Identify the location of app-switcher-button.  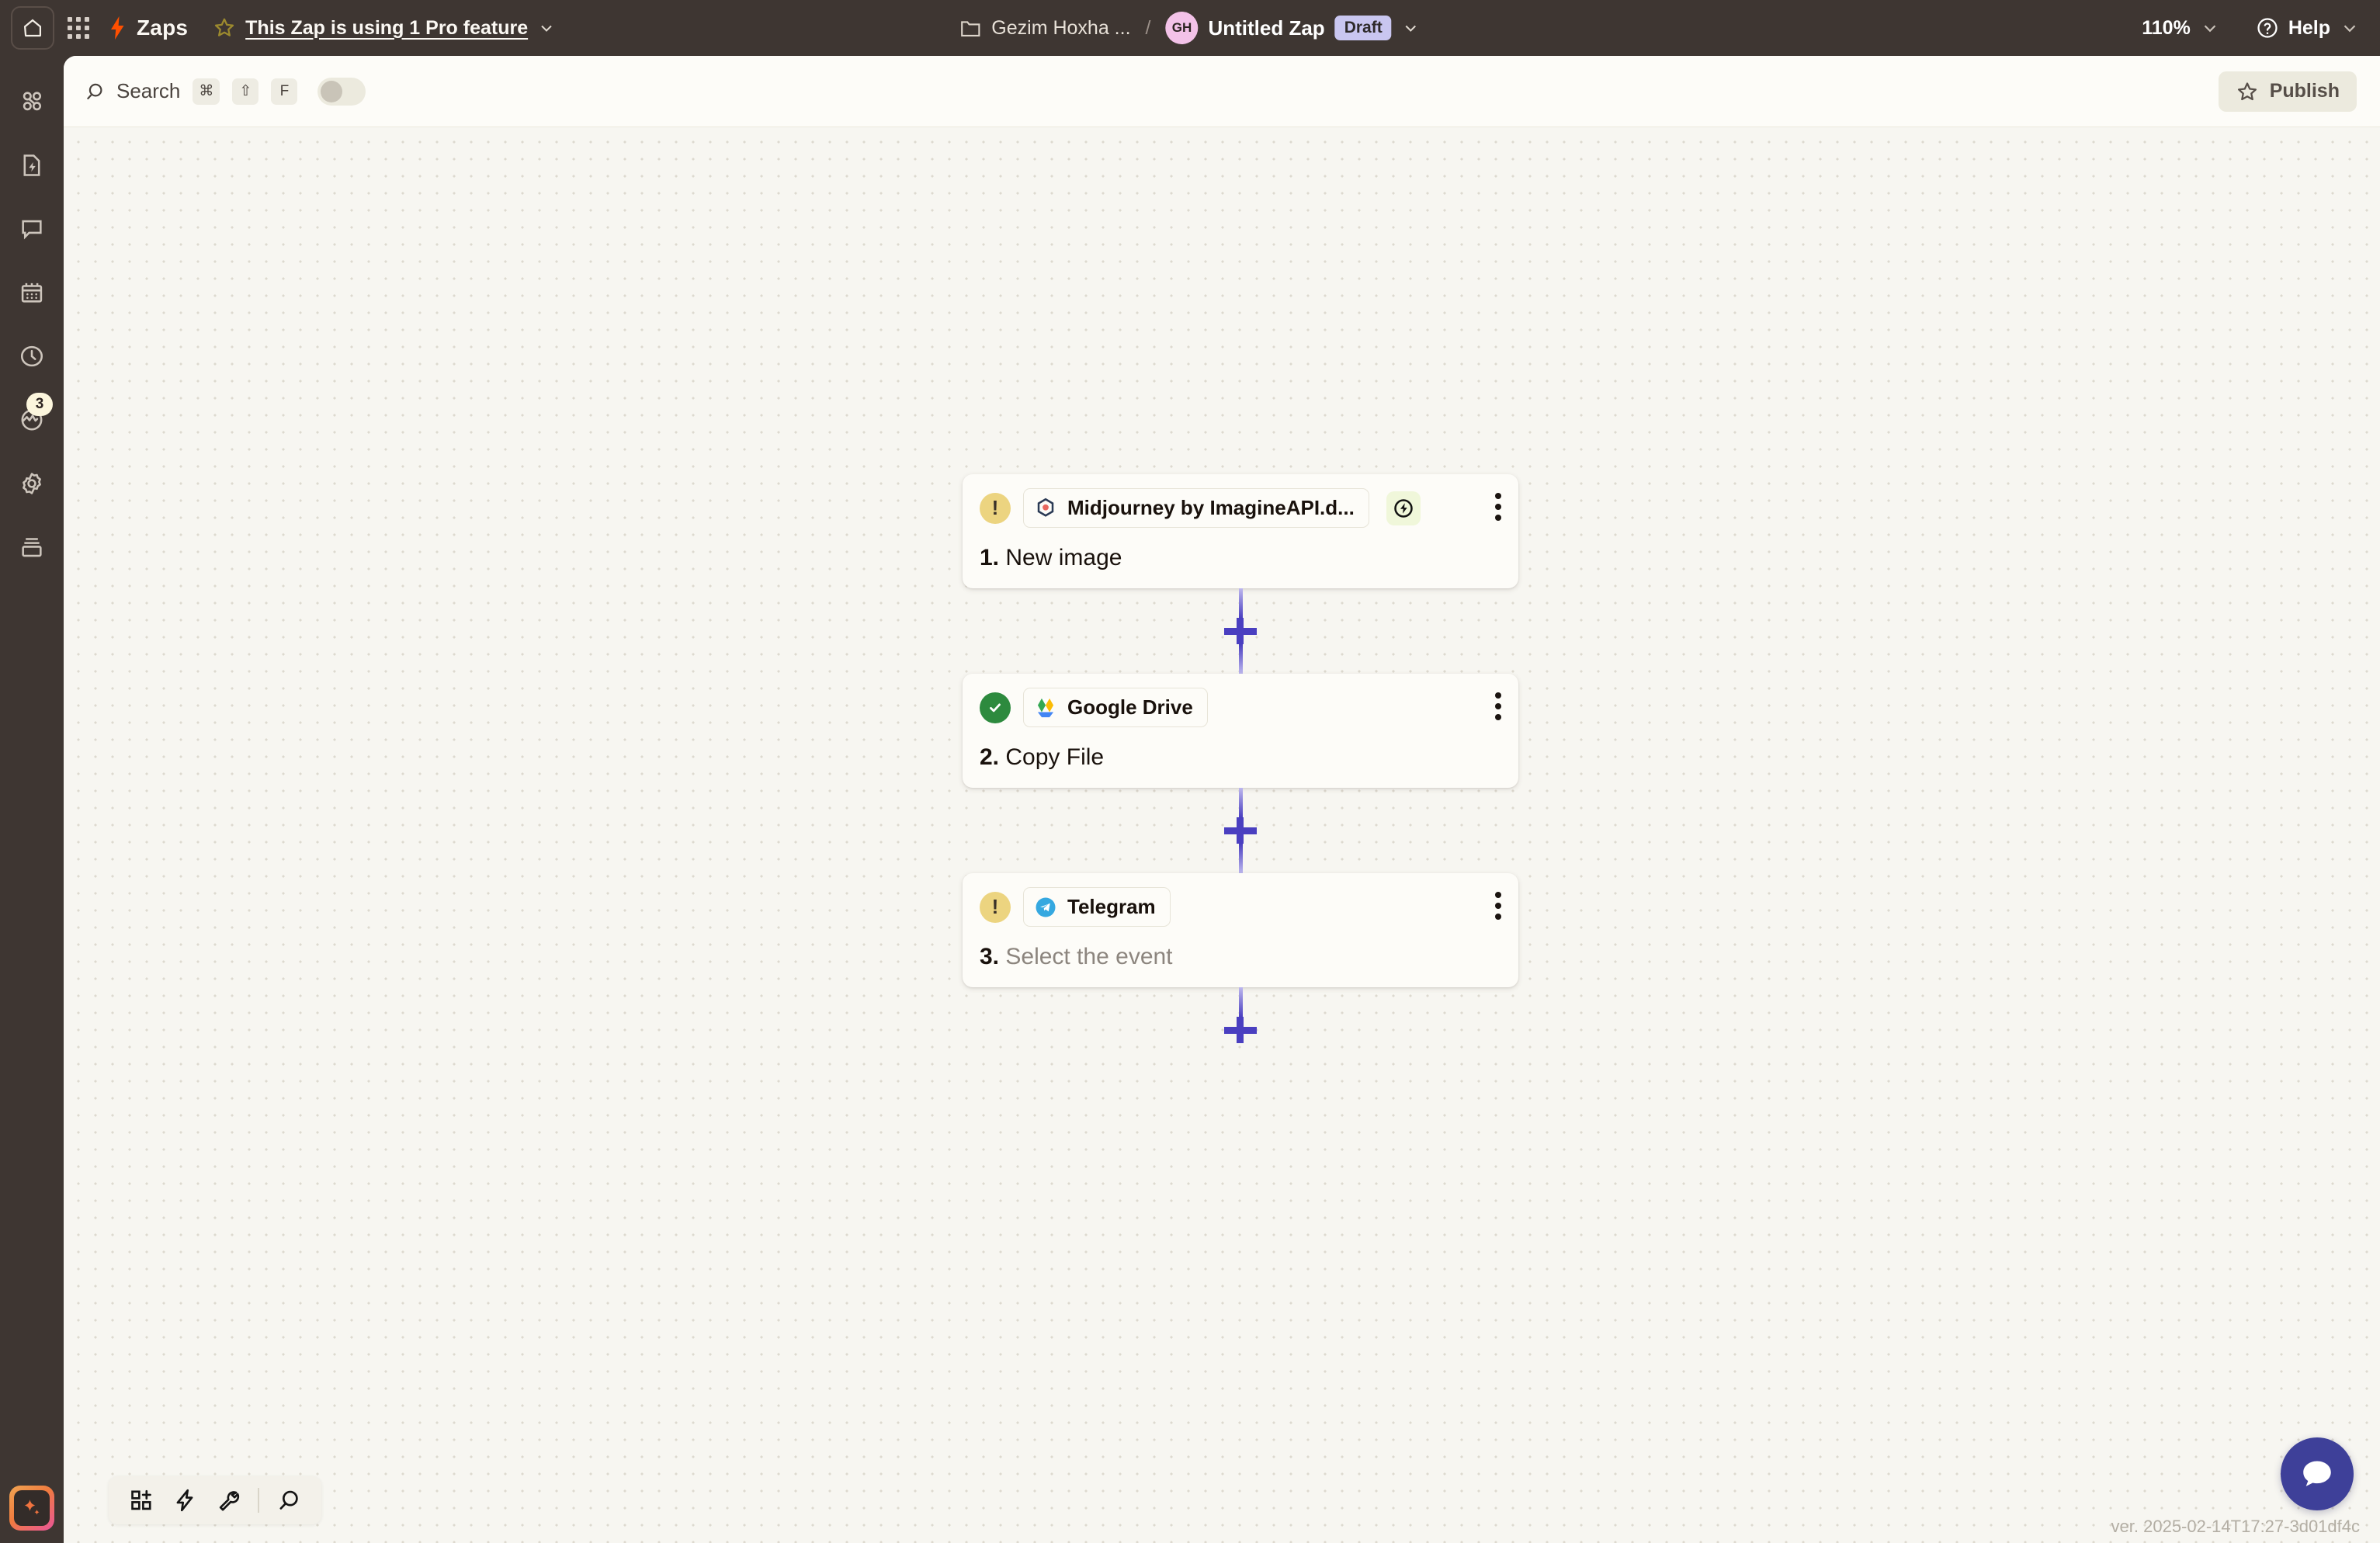
(78, 28).